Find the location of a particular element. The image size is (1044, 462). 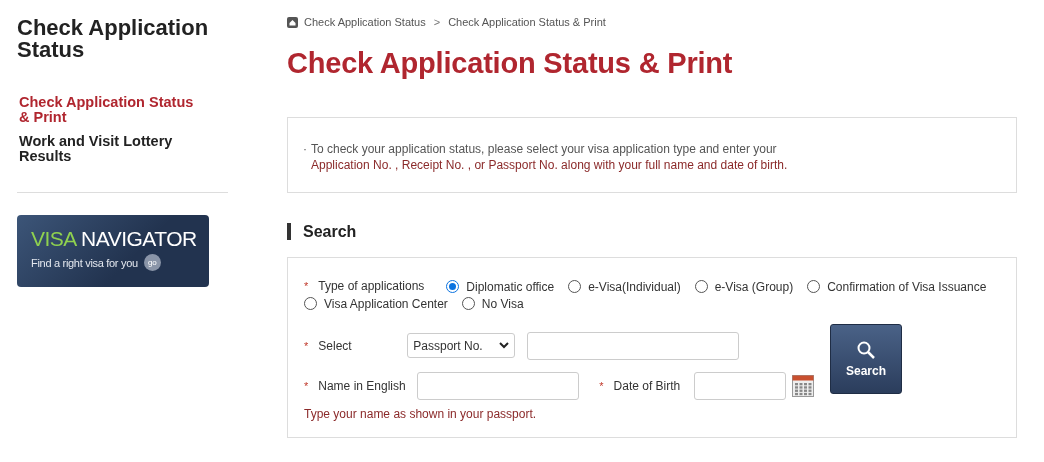

home-icon is located at coordinates (292, 22).